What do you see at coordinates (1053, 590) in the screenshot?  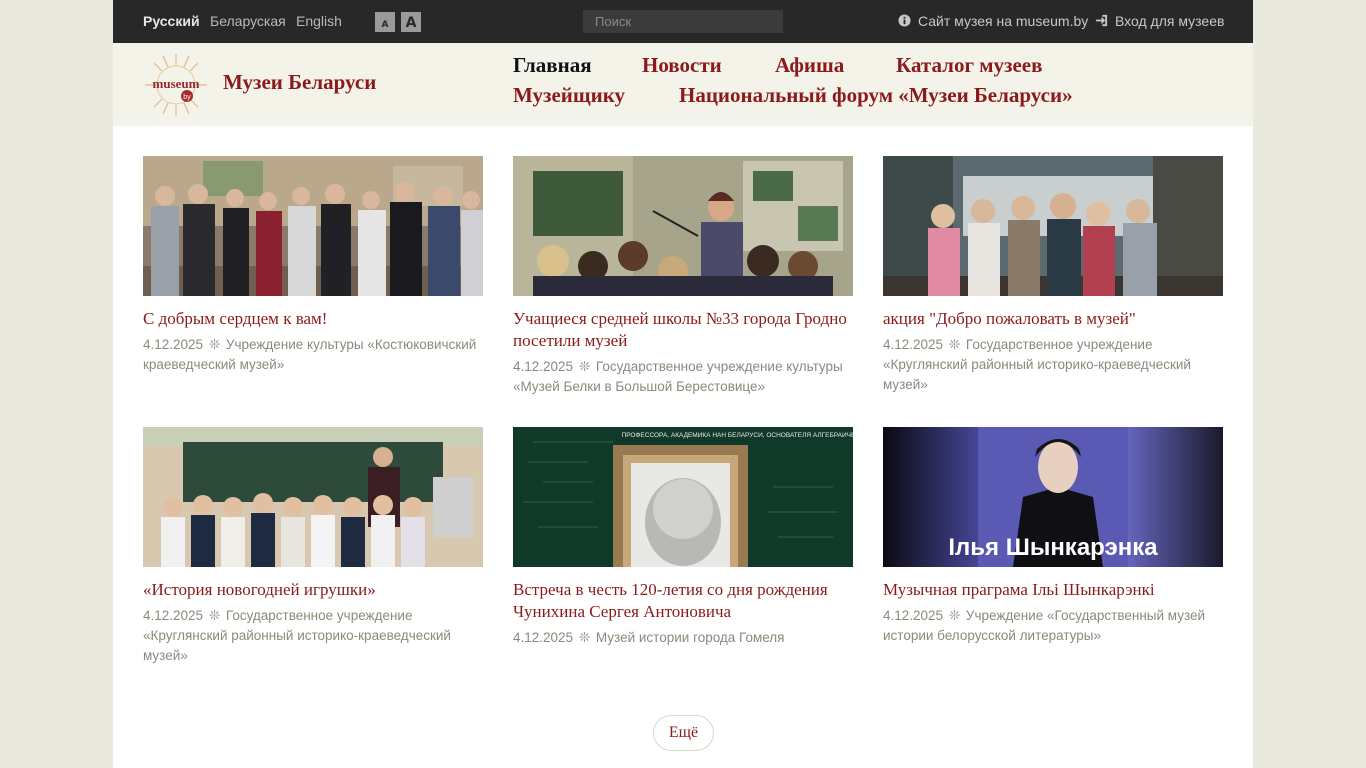 I see `news-title: Музычная праграма Ільі Шынкарэнкі` at bounding box center [1053, 590].